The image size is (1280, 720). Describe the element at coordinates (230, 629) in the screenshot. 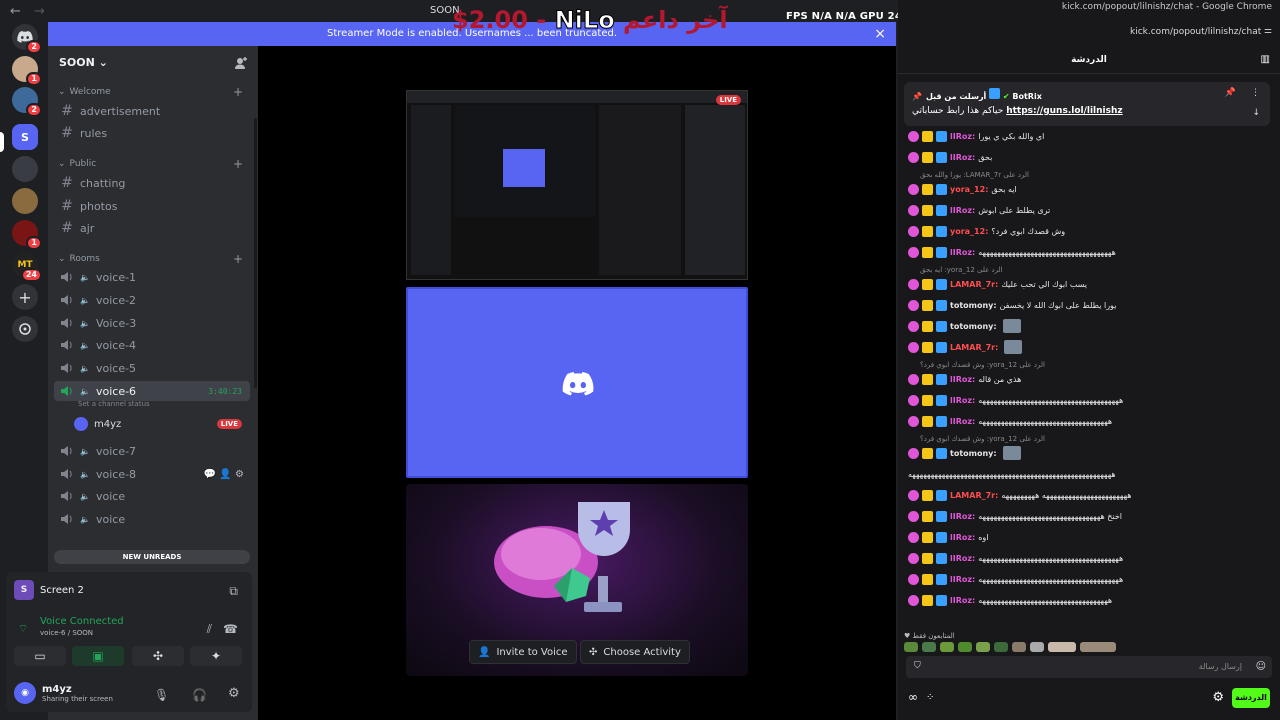

I see `disconnect-icon: ☎` at that location.